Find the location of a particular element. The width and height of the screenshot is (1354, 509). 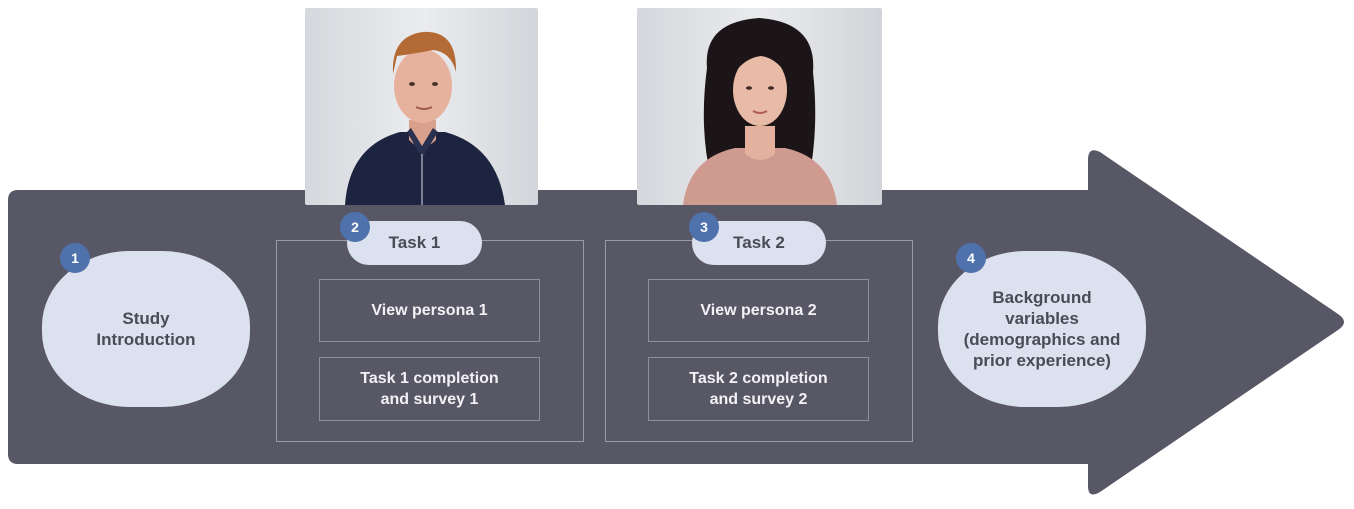

stage-3-step-2-label: Task 2 completion and survey 2 is located at coordinates (758, 389).